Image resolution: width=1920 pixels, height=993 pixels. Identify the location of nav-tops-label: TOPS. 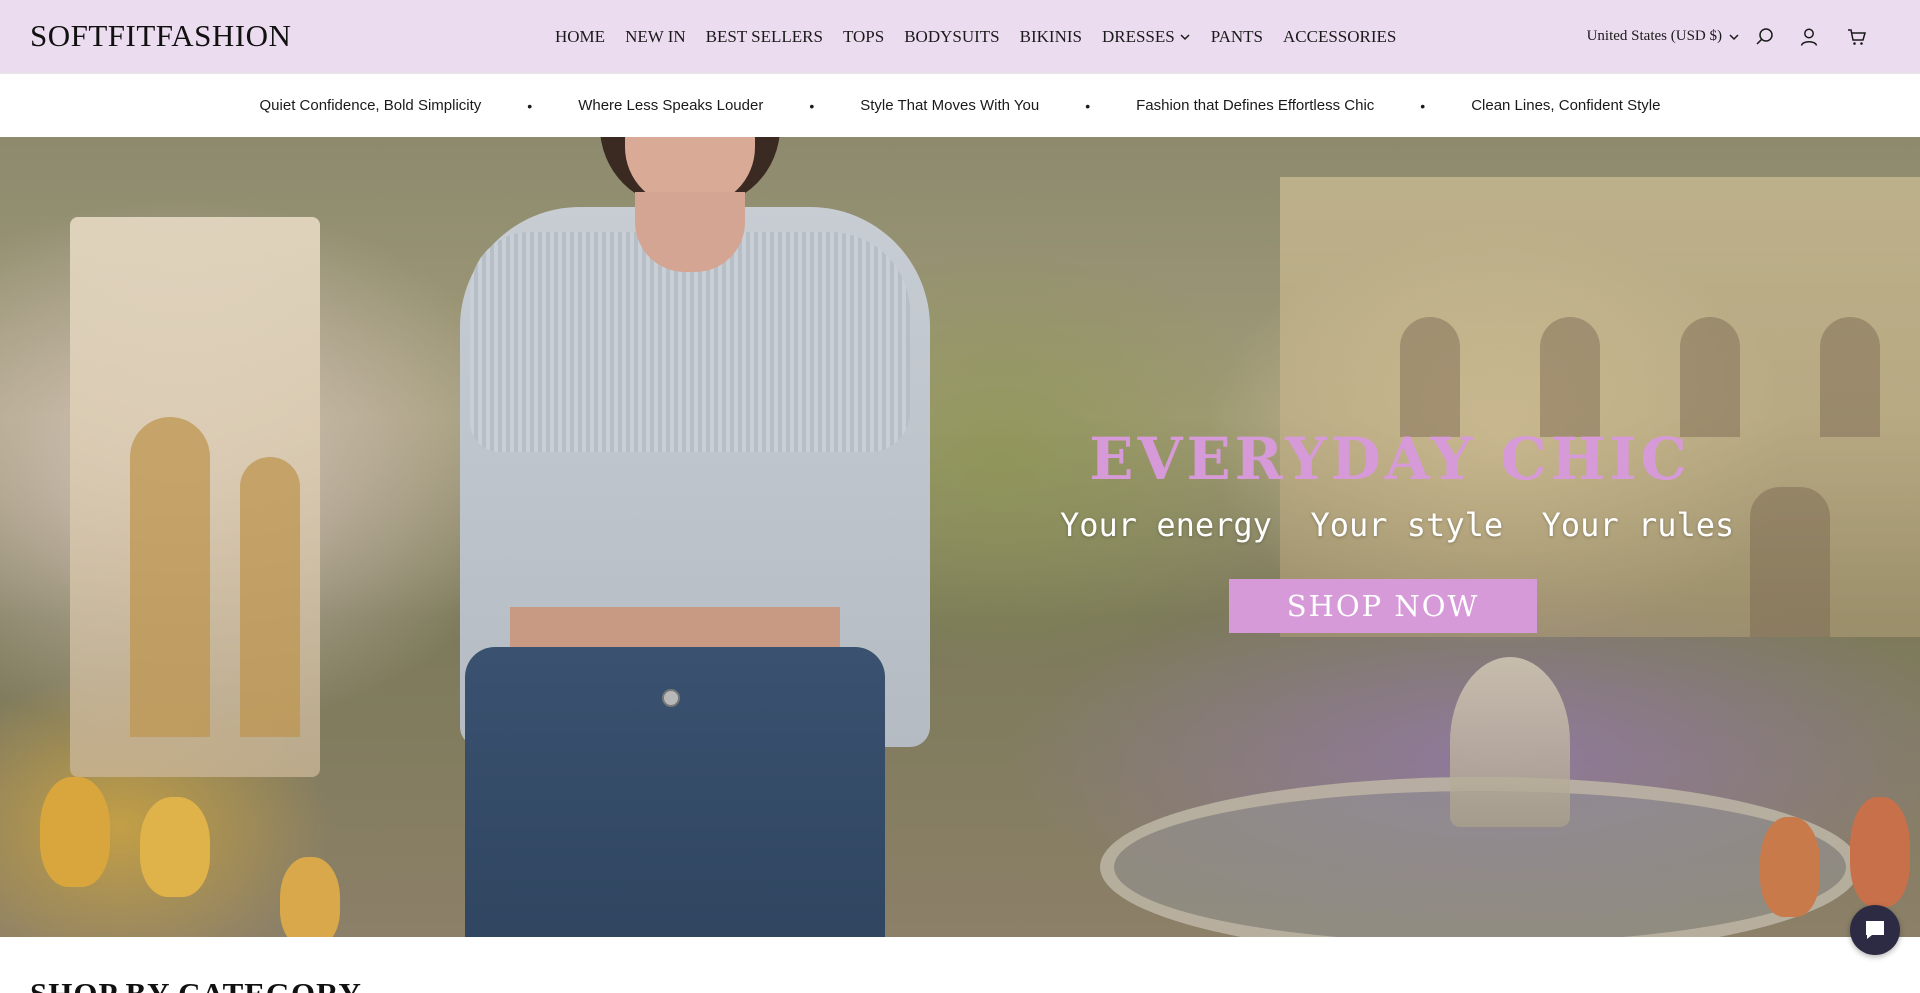
(863, 36).